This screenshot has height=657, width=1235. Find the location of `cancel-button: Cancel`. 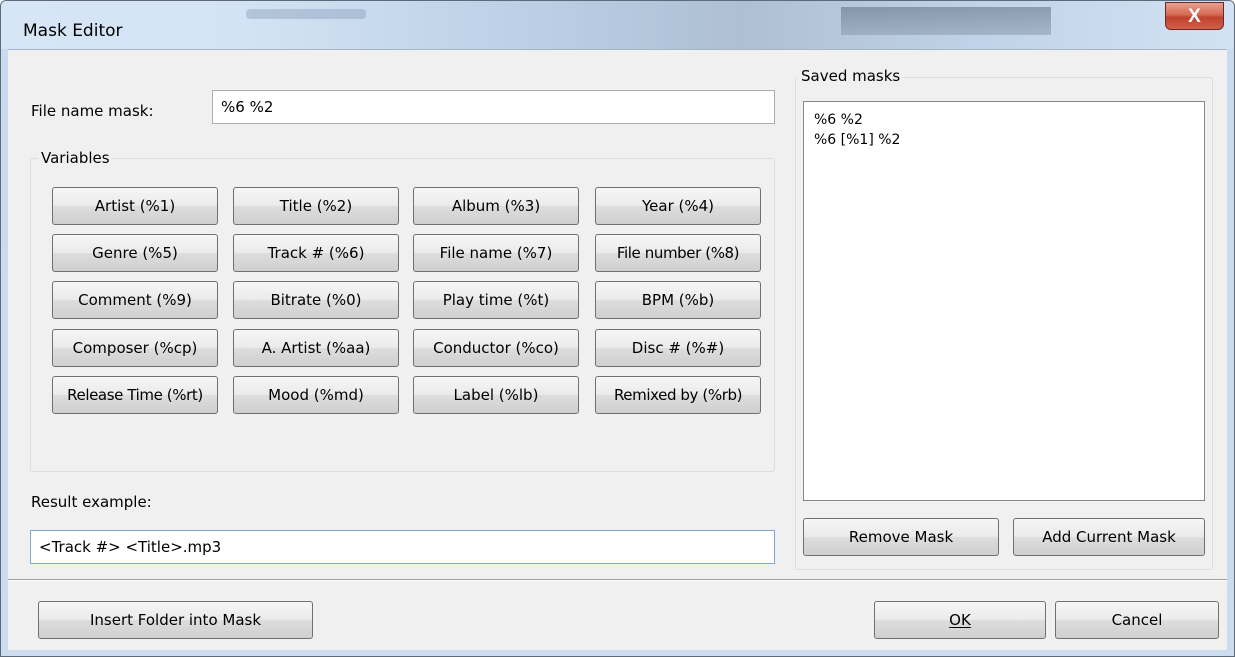

cancel-button: Cancel is located at coordinates (1137, 620).